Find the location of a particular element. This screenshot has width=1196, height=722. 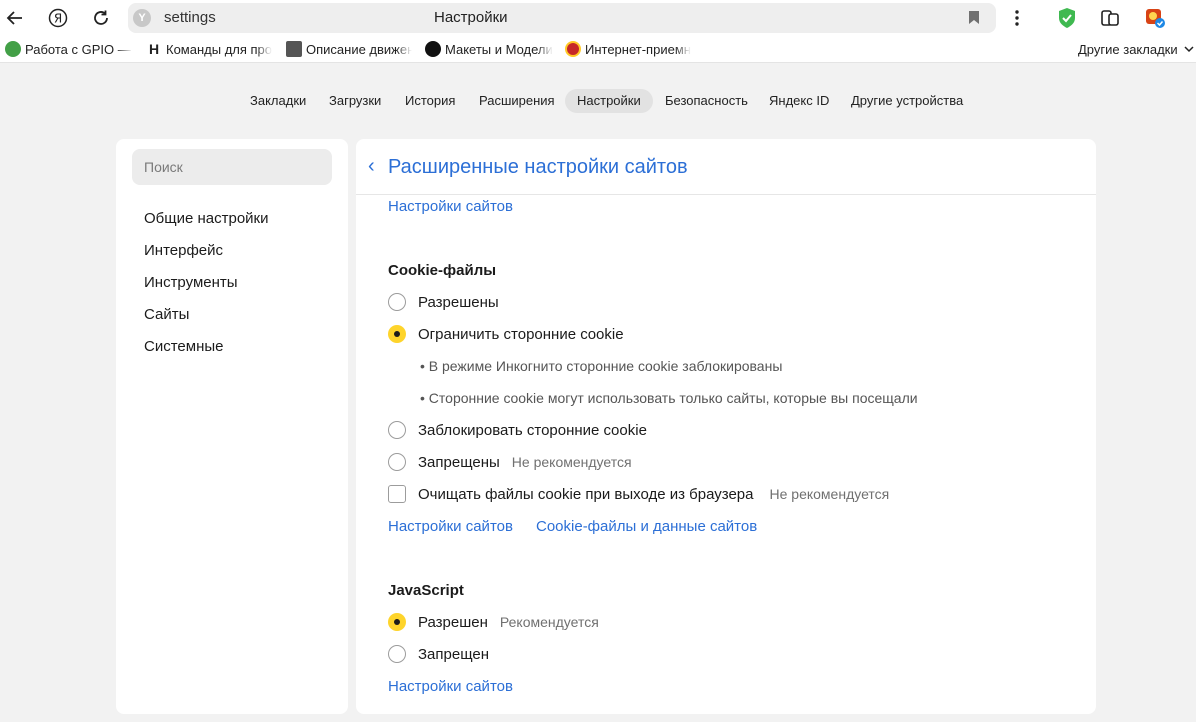

bookmark-label: Описание движен is located at coordinates (359, 49).